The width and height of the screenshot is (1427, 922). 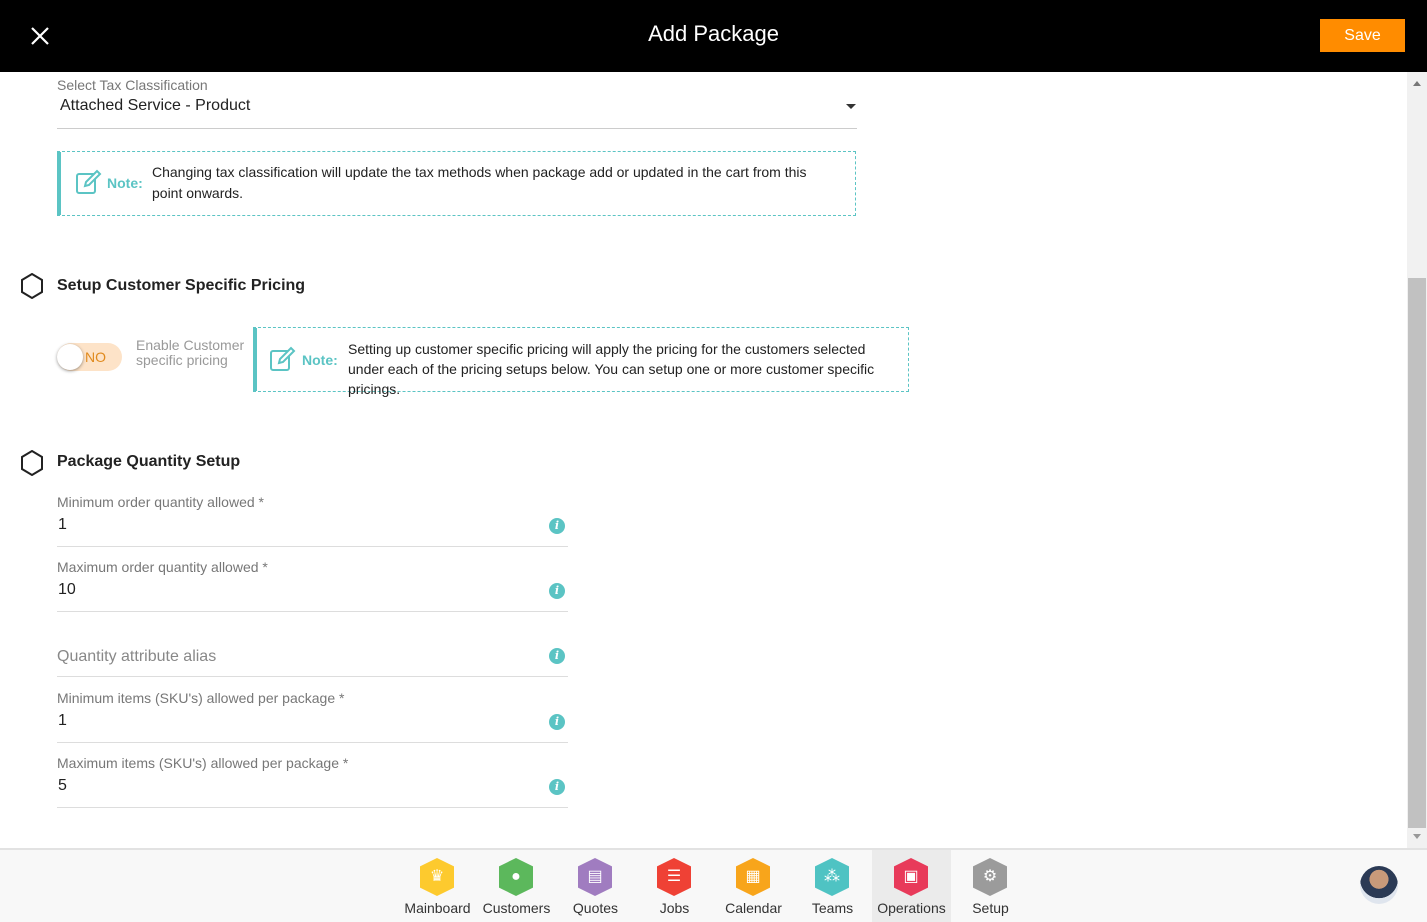 I want to click on customer-pricing-toggle: NO, so click(x=89, y=357).